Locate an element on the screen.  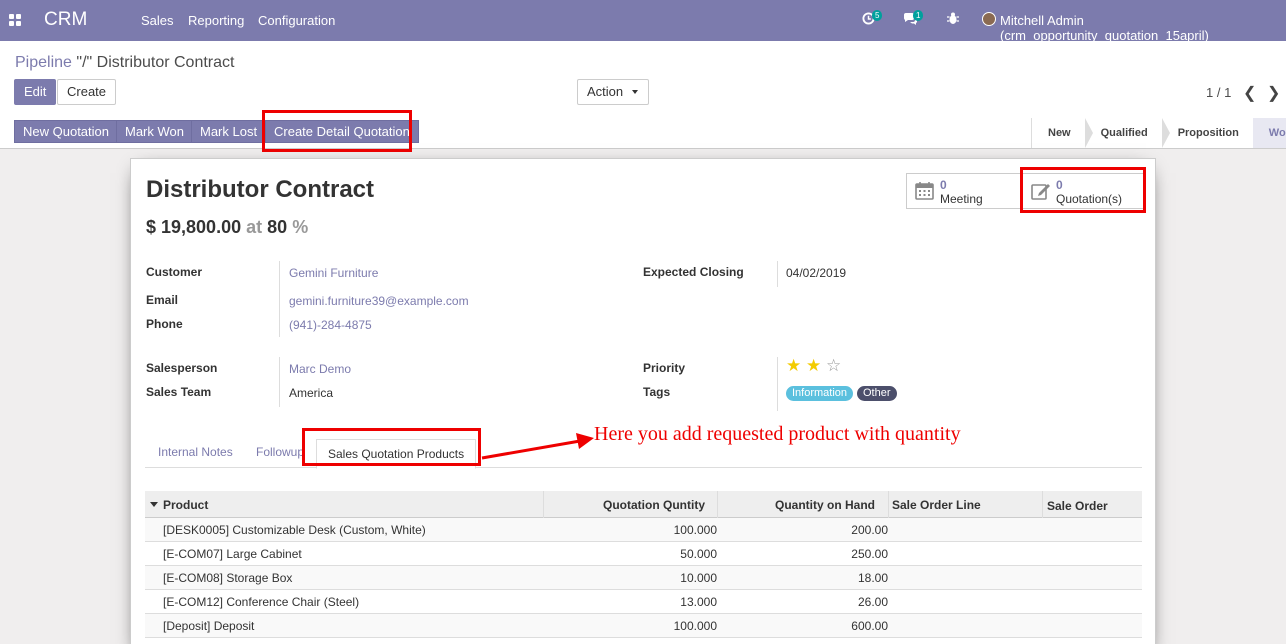
create-button: Create is located at coordinates (87, 92).